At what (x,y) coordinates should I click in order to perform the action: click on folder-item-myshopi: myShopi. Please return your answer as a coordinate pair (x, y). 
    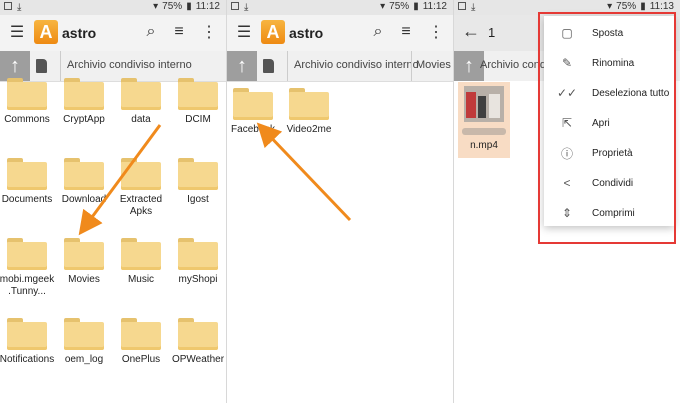
    Looking at the image, I should click on (198, 262).